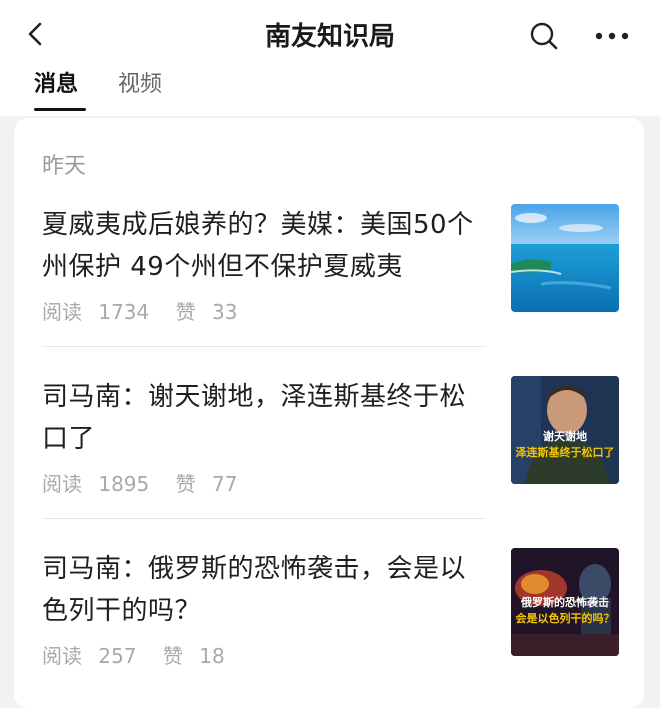 This screenshot has width=660, height=708. I want to click on like-count: 赞 77, so click(206, 484).